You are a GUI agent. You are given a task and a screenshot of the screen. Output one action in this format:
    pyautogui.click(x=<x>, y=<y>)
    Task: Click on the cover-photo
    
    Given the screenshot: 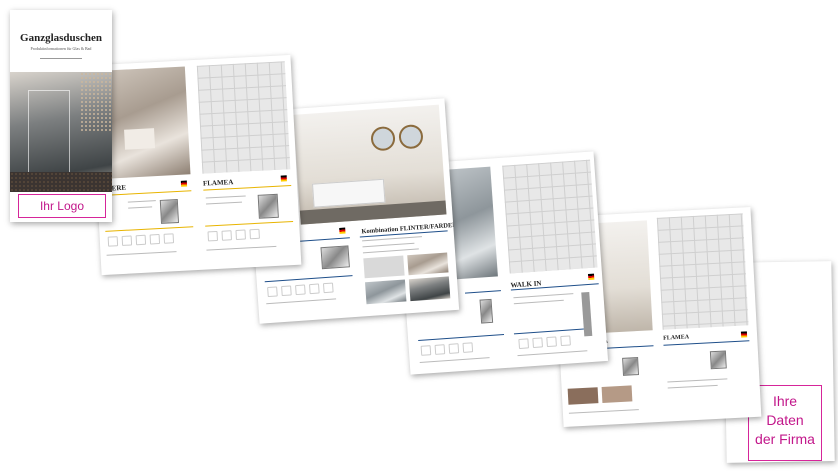 What is the action you would take?
    pyautogui.click(x=61, y=132)
    